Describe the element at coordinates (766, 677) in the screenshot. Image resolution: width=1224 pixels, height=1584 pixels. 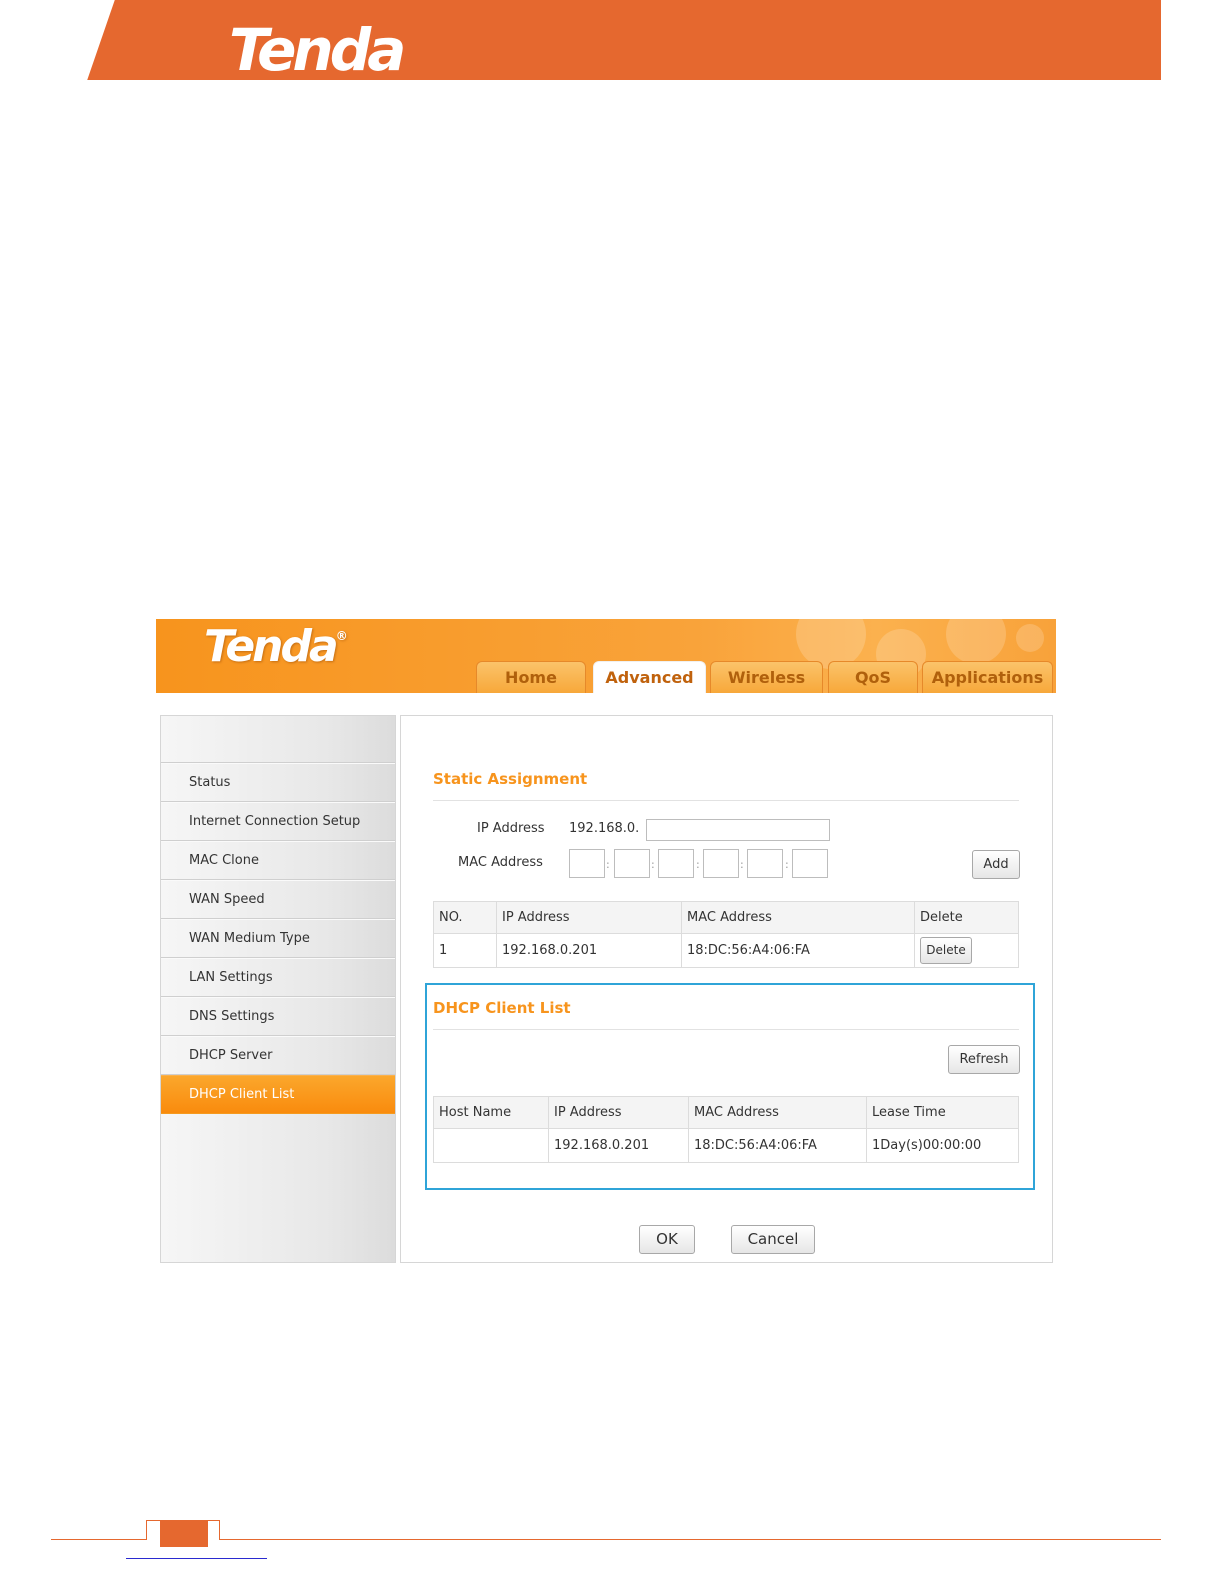
I see `tab-wireless: Wireless` at that location.